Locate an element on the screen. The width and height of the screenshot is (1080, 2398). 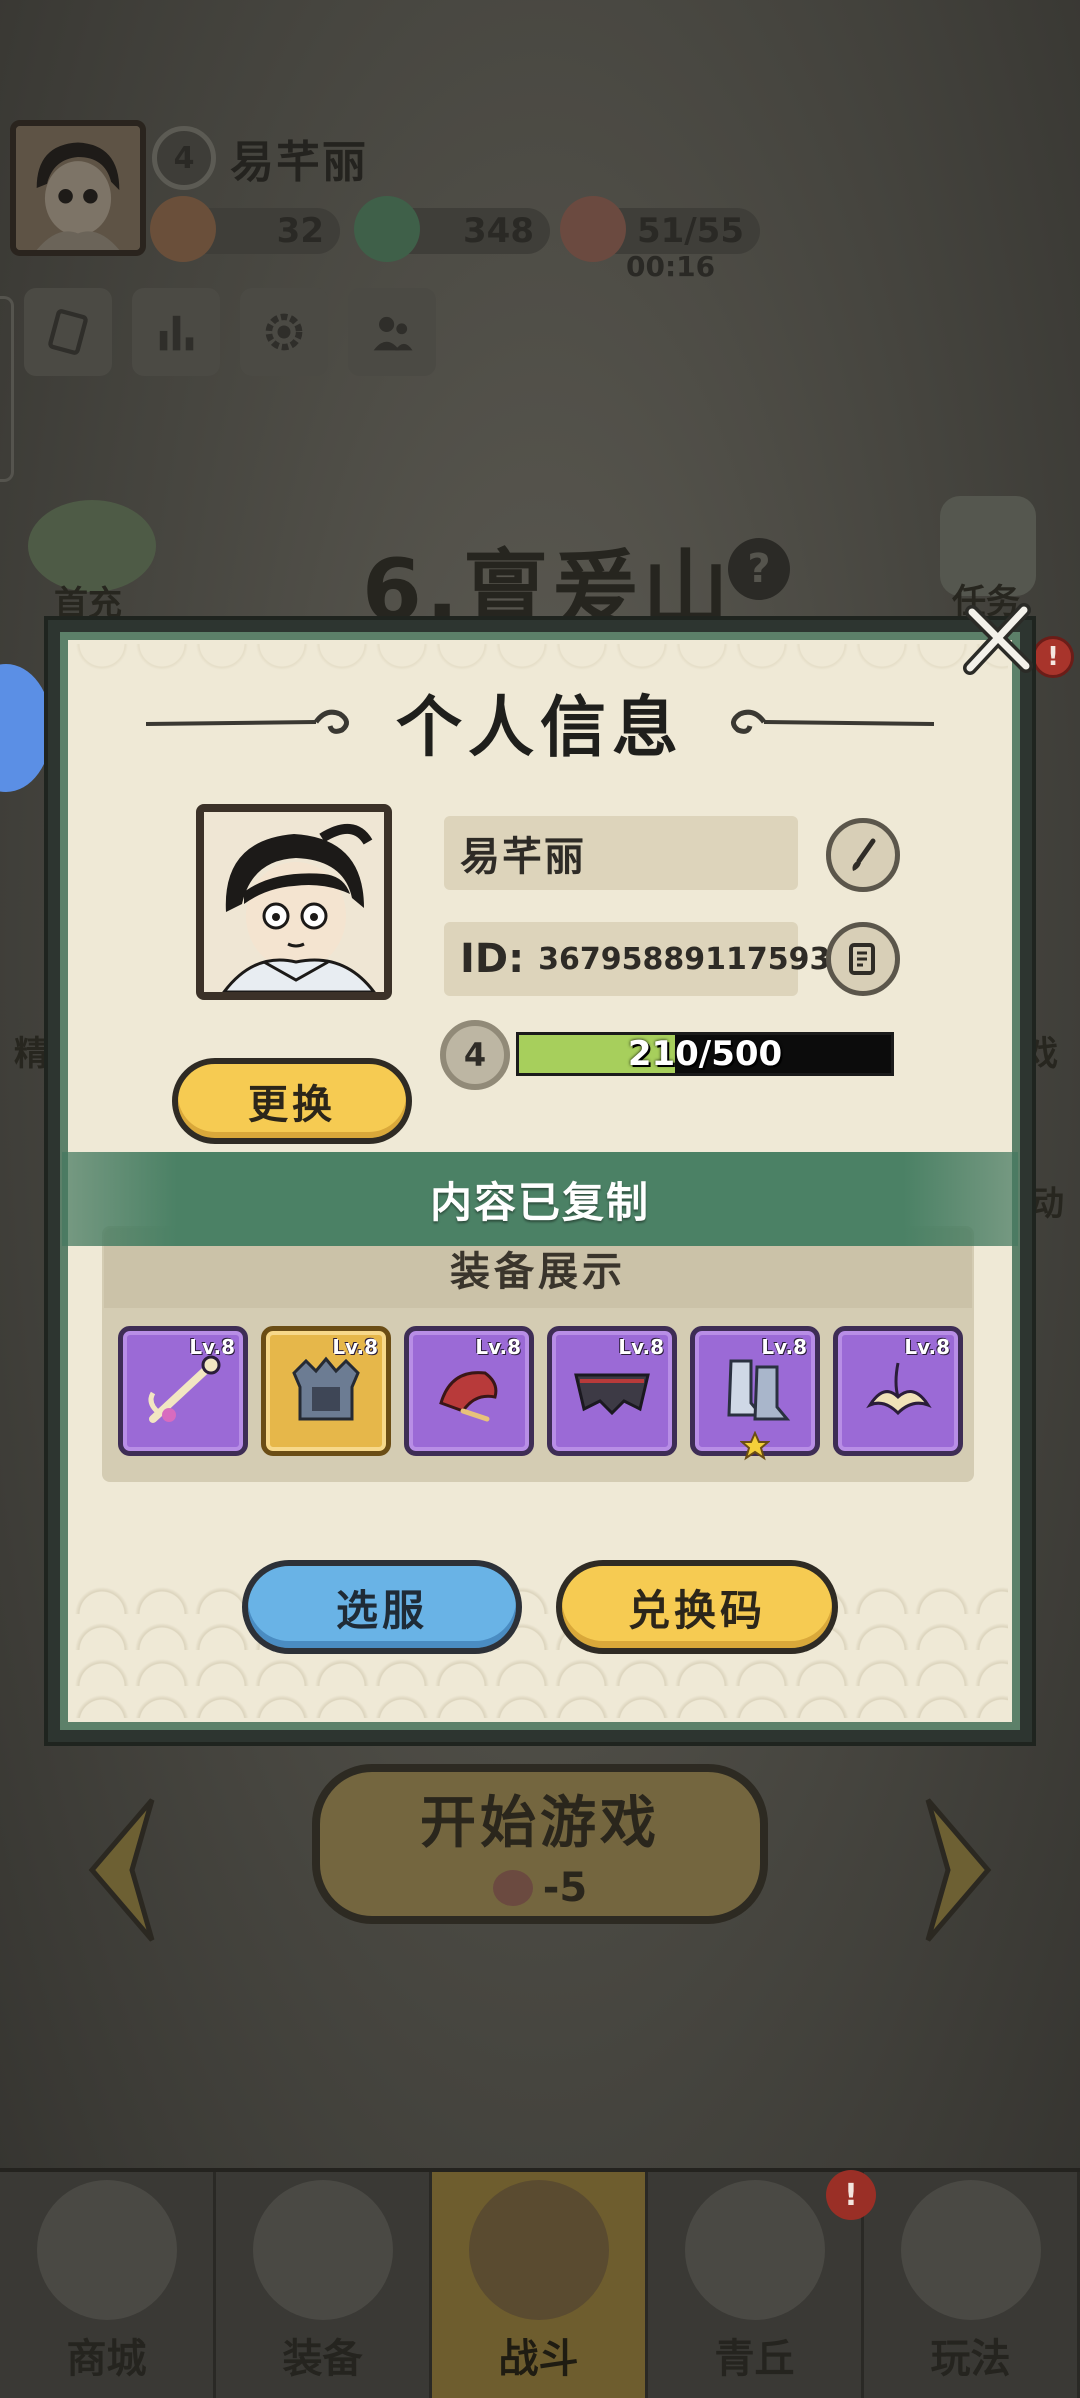
select-server-button: 选服 is located at coordinates (382, 1607).